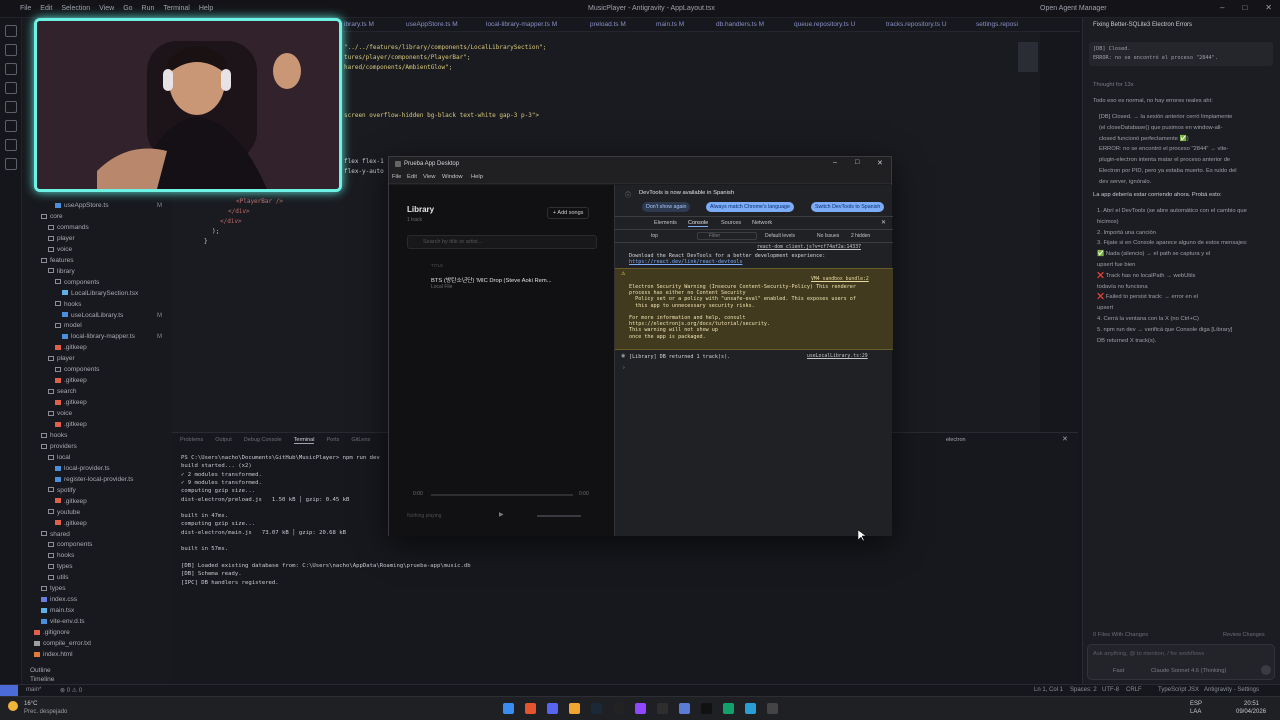 Image resolution: width=1280 pixels, height=720 pixels. What do you see at coordinates (51, 513) in the screenshot?
I see `tree-folder: youtube` at bounding box center [51, 513].